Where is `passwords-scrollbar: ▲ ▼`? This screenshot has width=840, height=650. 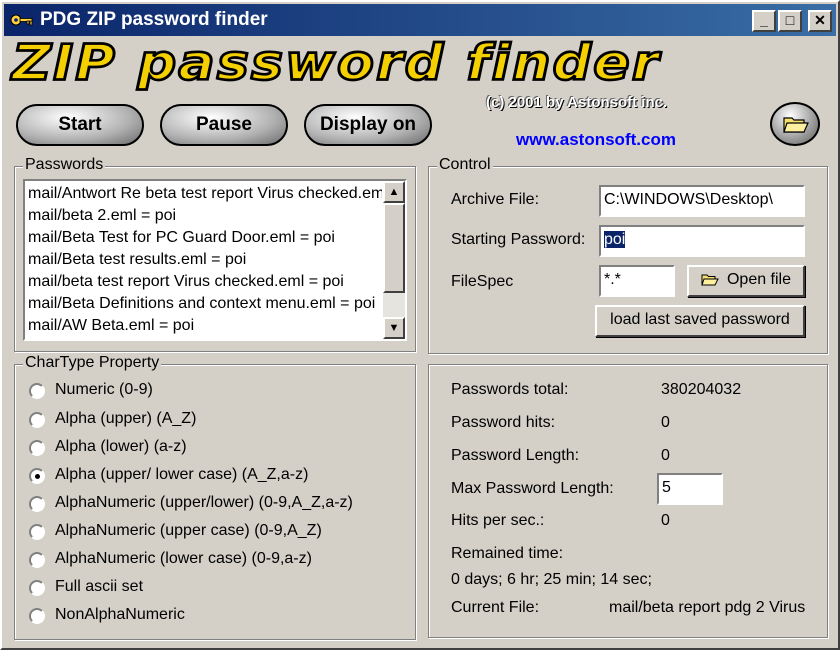 passwords-scrollbar: ▲ ▼ is located at coordinates (394, 260).